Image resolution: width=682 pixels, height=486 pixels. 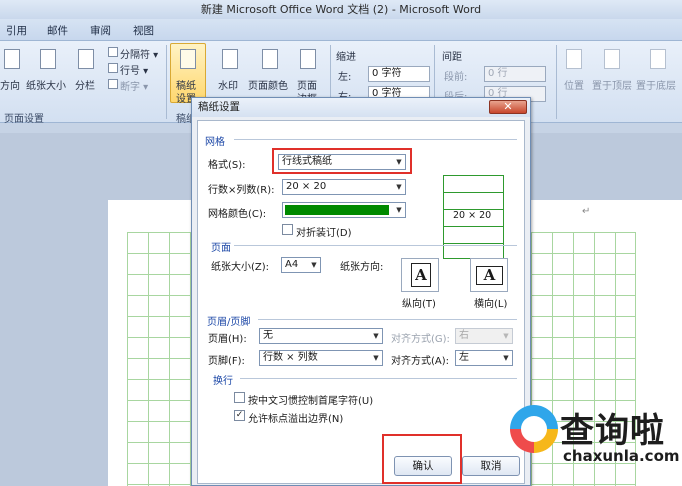 I want to click on portrait-button: A, so click(x=420, y=275).